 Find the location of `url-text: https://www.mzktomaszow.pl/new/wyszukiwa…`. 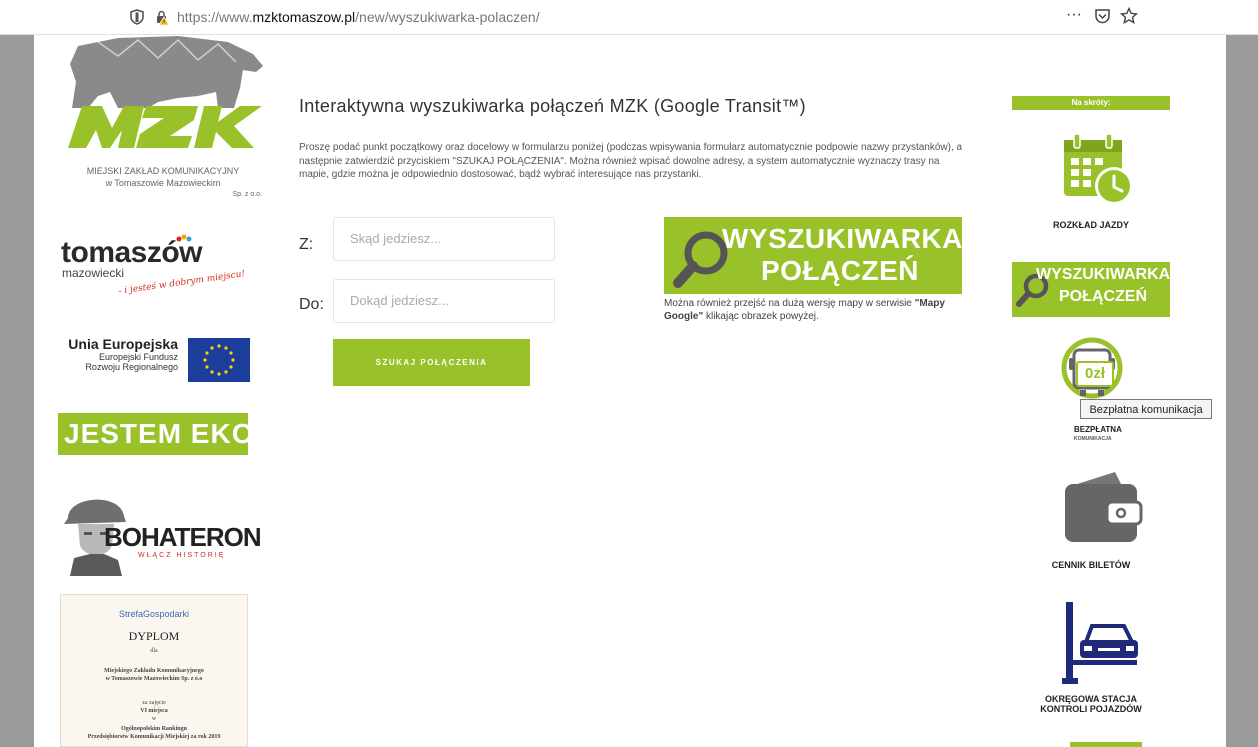

url-text: https://www.mzktomaszow.pl/new/wyszukiwa… is located at coordinates (358, 17).